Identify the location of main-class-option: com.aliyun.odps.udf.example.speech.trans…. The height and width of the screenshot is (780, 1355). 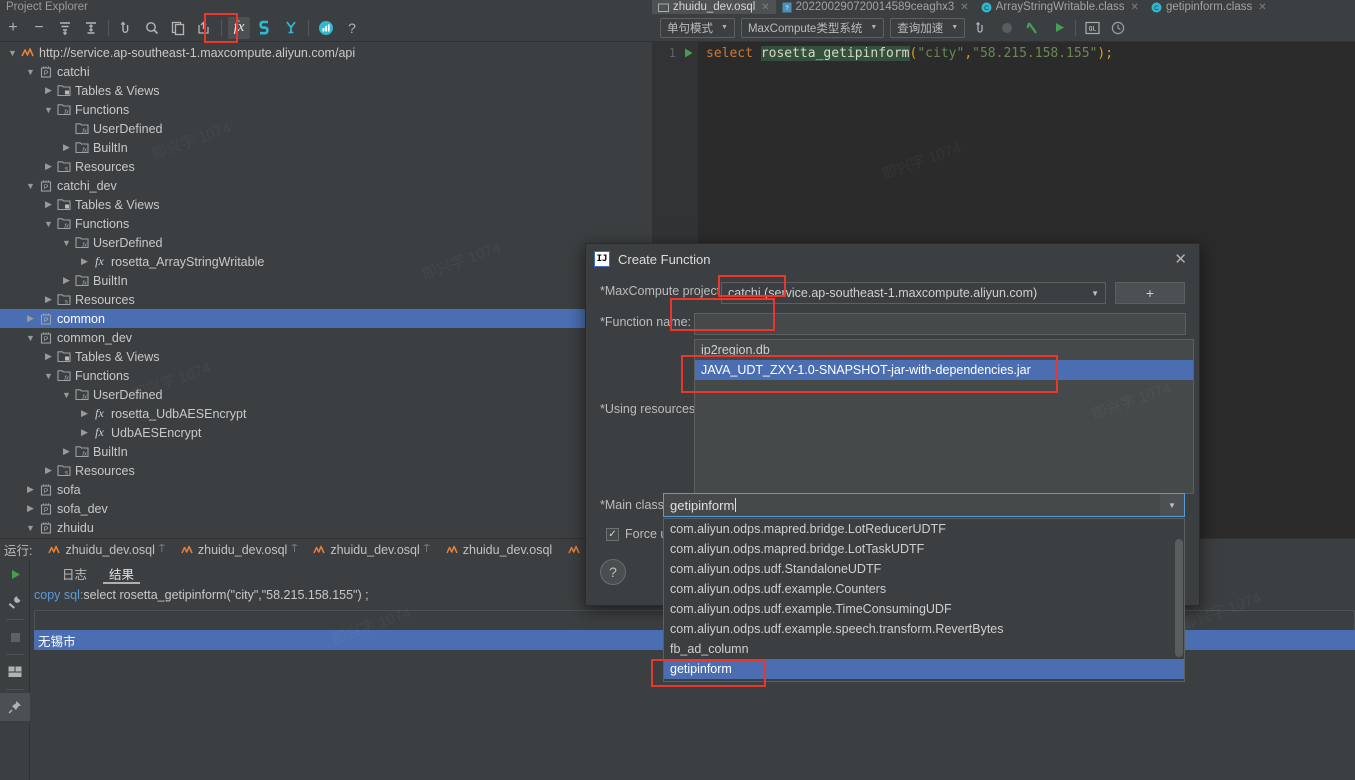
(924, 629).